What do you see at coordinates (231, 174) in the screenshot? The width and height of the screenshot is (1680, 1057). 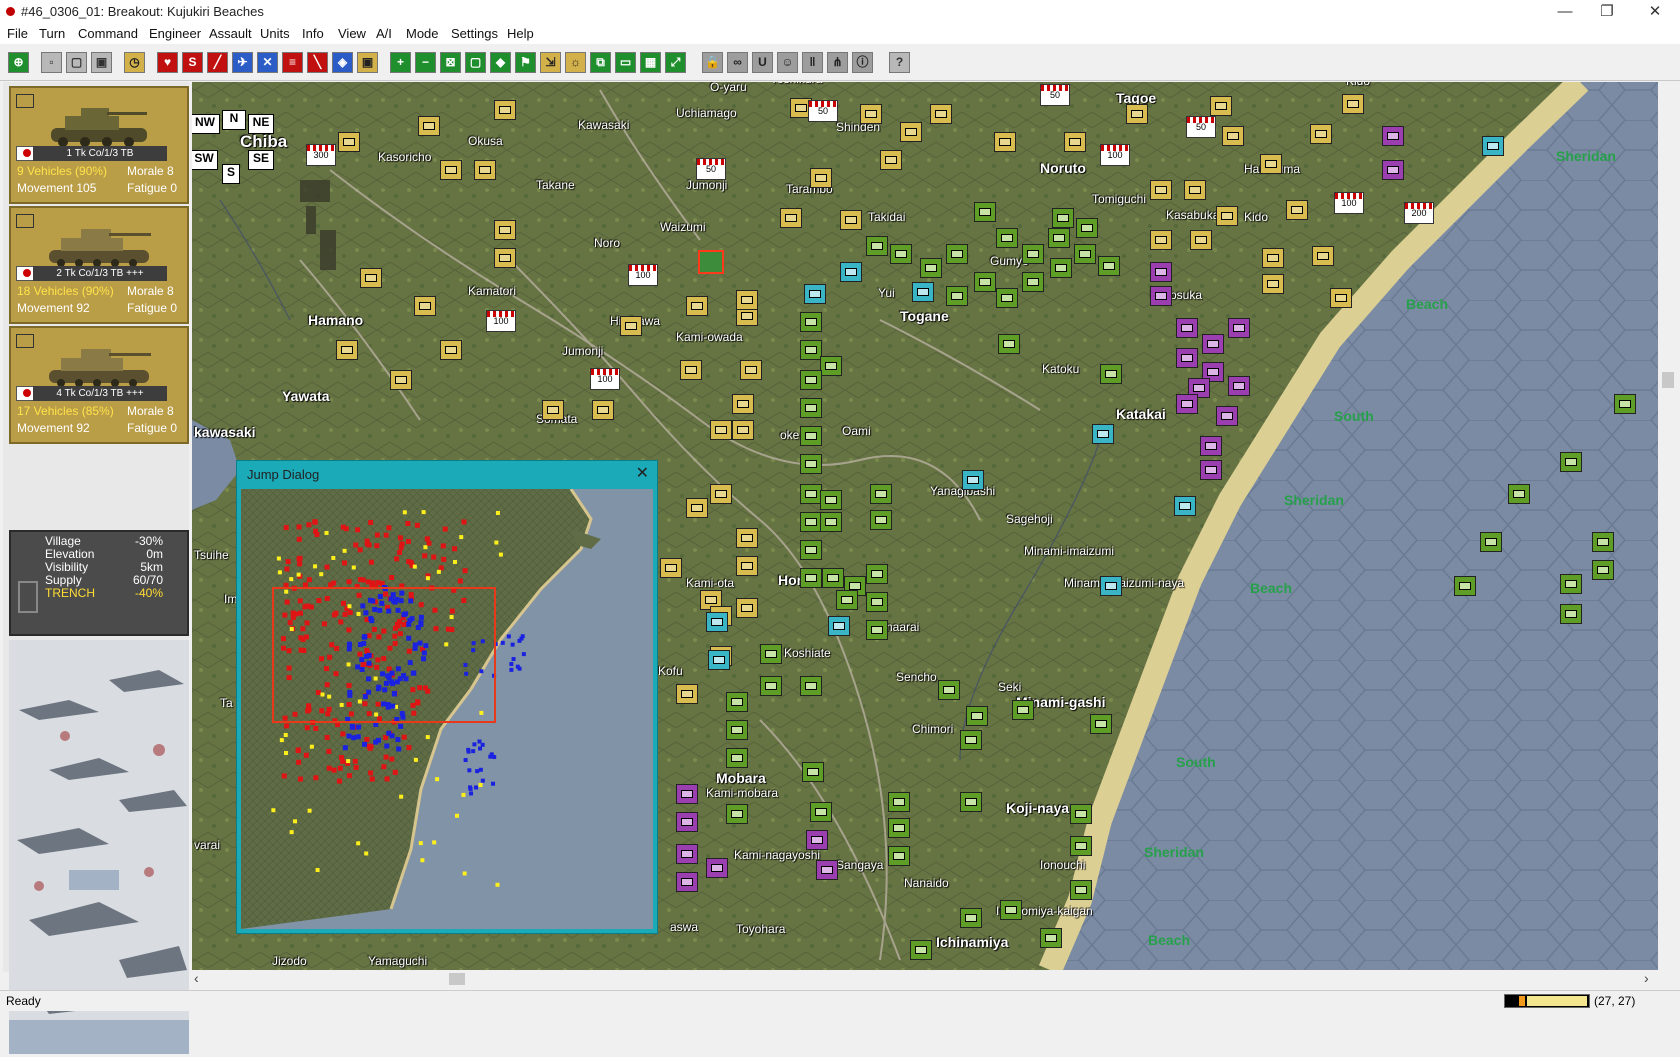 I see `compass-s: S` at bounding box center [231, 174].